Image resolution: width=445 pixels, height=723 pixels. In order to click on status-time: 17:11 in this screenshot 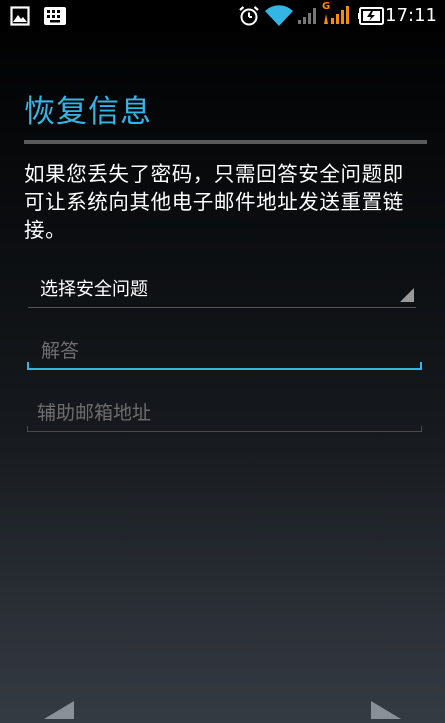, I will do `click(411, 15)`.